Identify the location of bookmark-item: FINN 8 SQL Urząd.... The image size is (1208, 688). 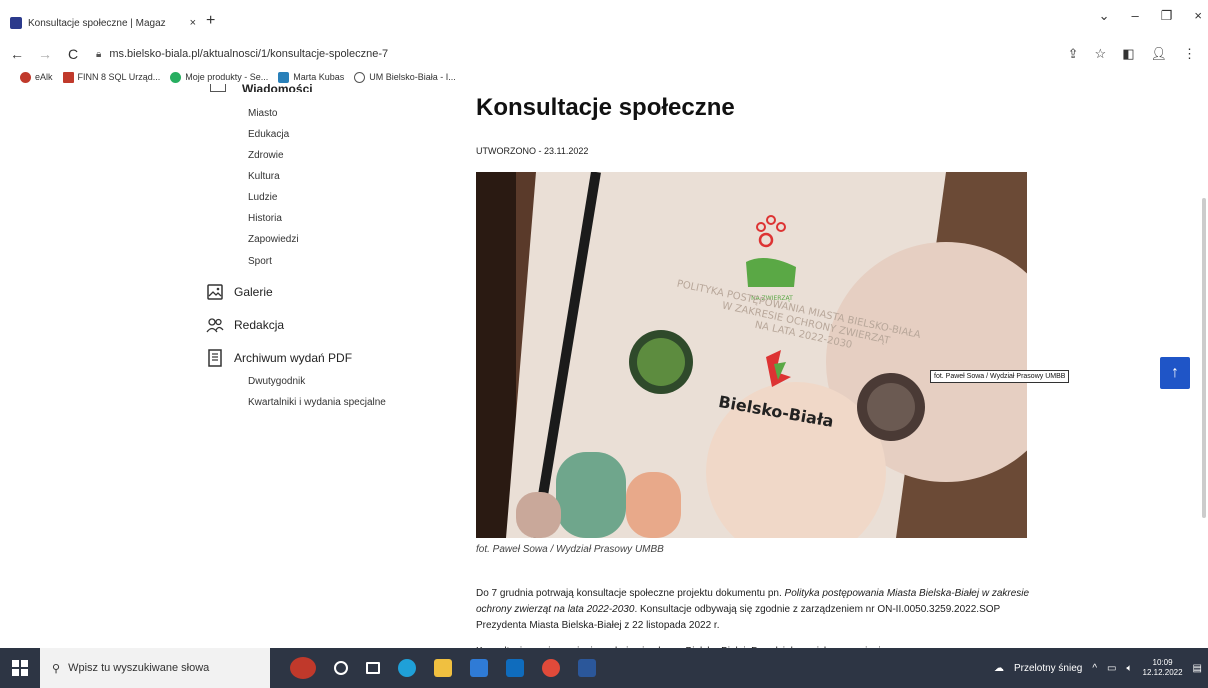
(111, 77).